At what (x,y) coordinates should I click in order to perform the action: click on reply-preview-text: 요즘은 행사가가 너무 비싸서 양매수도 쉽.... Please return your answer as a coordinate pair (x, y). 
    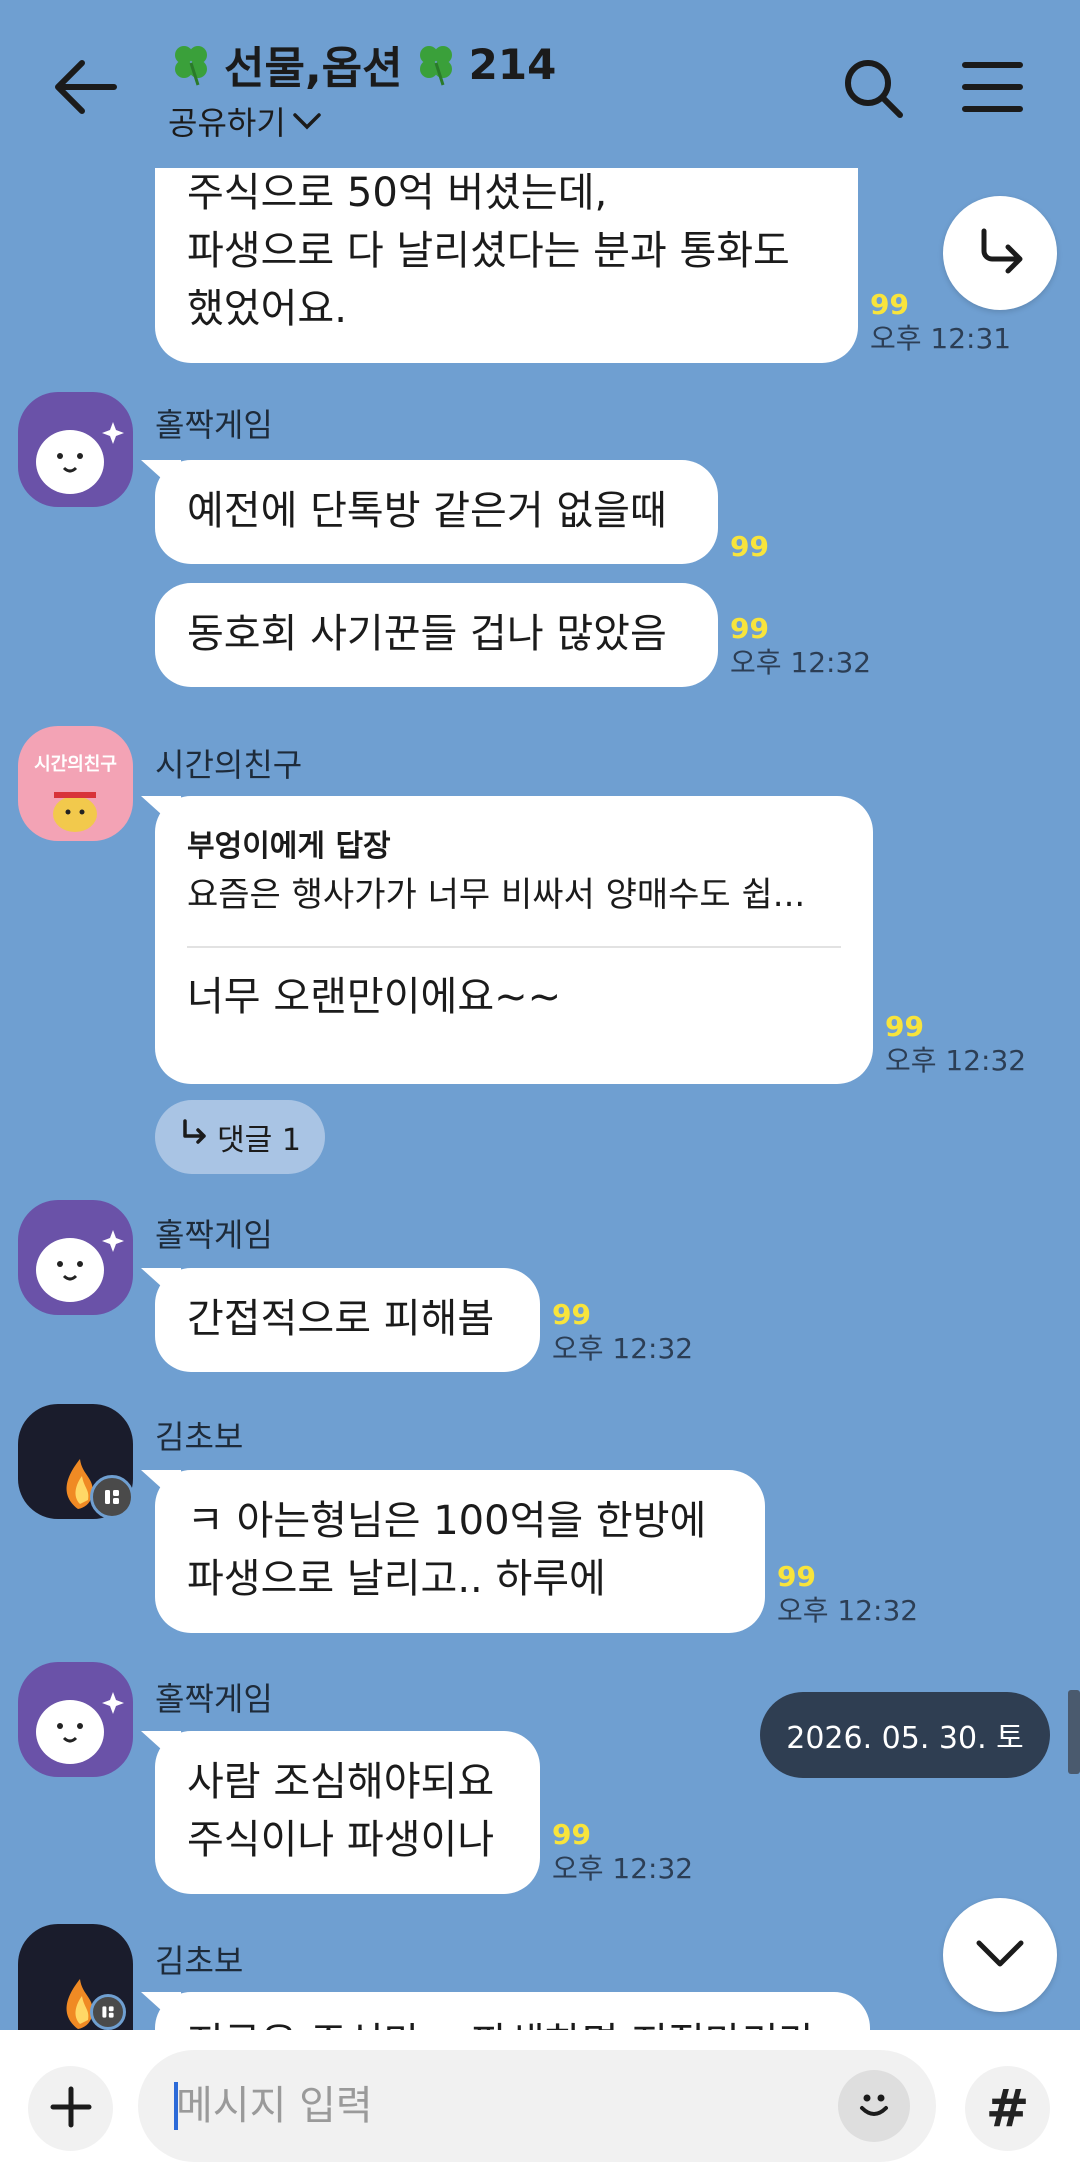
    Looking at the image, I should click on (514, 895).